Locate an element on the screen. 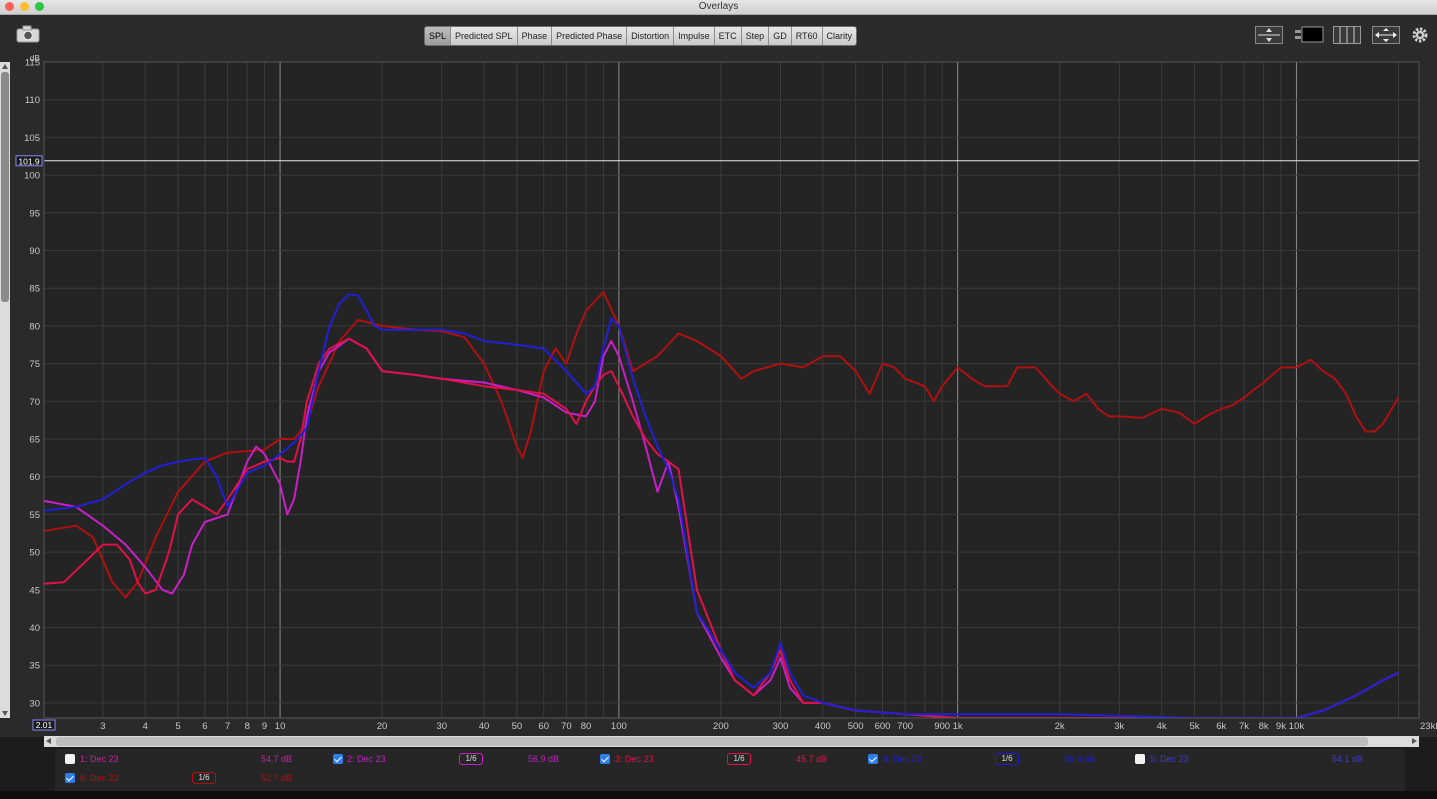 This screenshot has height=799, width=1437. x-tick-label: 10k is located at coordinates (1297, 726).